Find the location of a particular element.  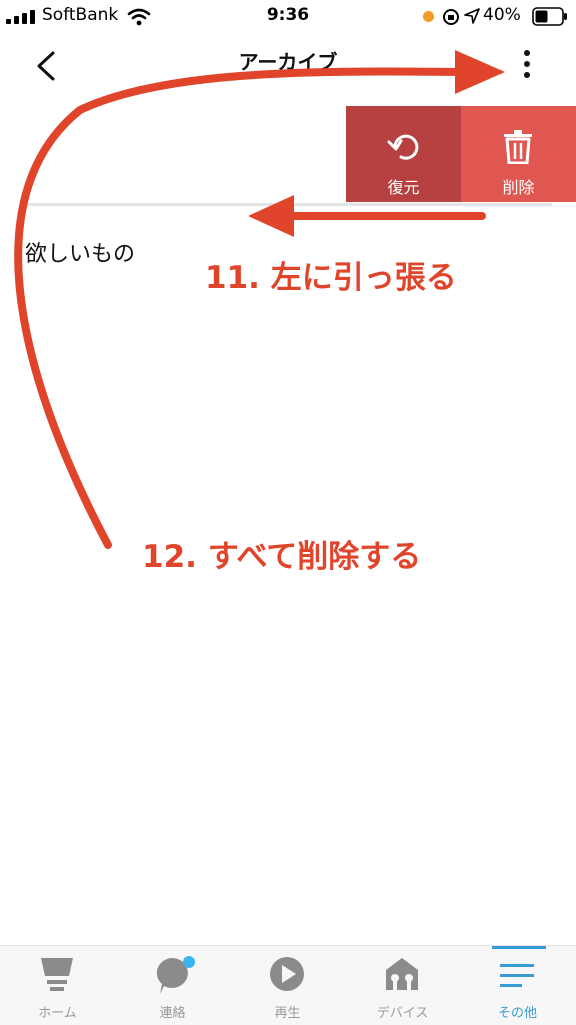

annotation-step-12: 12. すべて削除する is located at coordinates (282, 557).